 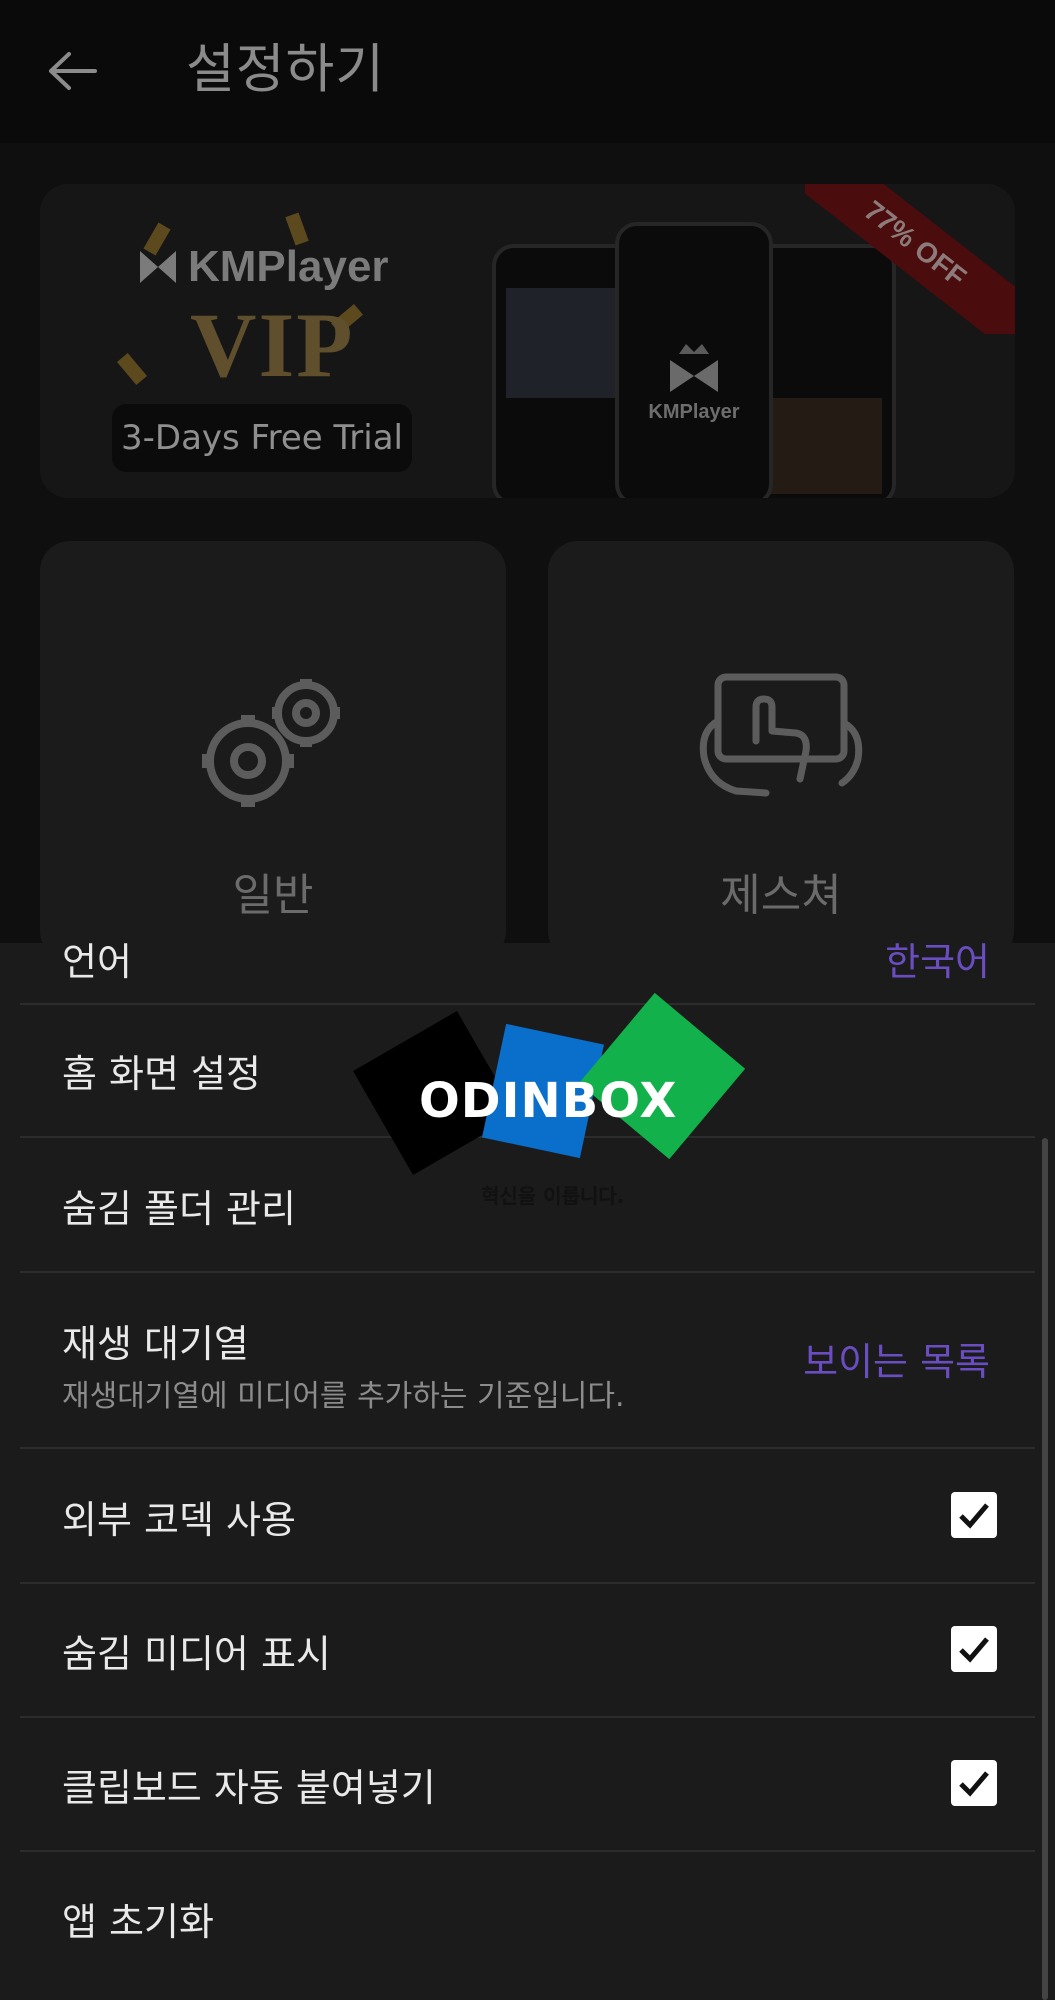 What do you see at coordinates (1045, 1569) in the screenshot?
I see `scrollbar` at bounding box center [1045, 1569].